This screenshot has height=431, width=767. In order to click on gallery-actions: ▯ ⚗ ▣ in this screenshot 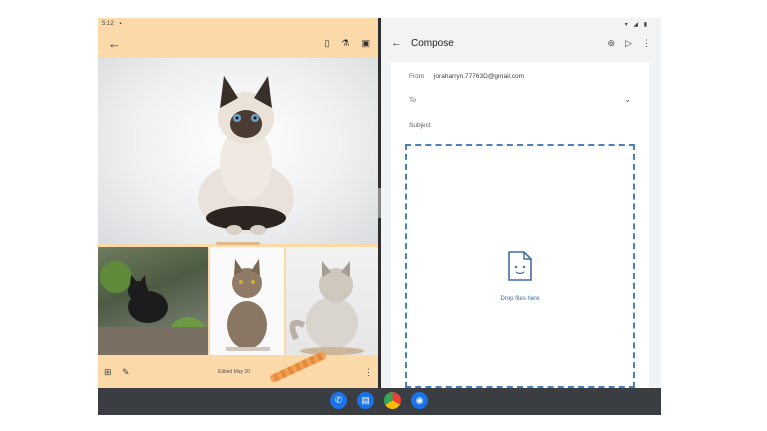, I will do `click(347, 43)`.